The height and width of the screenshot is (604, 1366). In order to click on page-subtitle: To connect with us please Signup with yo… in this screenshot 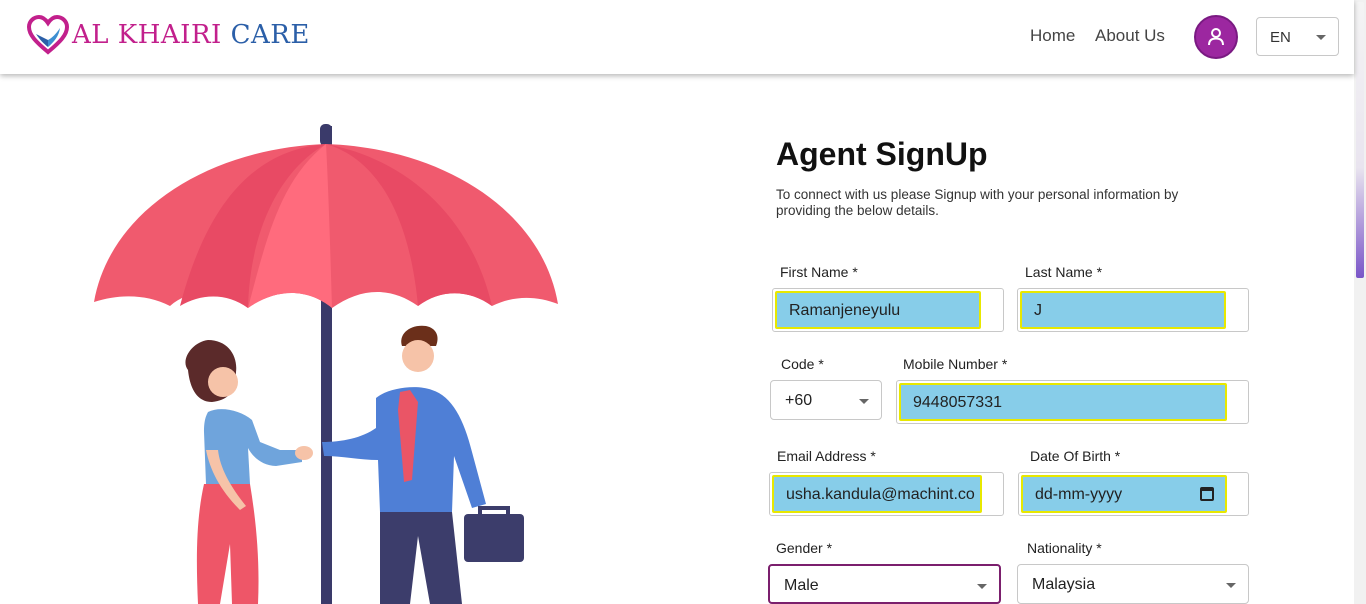, I will do `click(977, 202)`.